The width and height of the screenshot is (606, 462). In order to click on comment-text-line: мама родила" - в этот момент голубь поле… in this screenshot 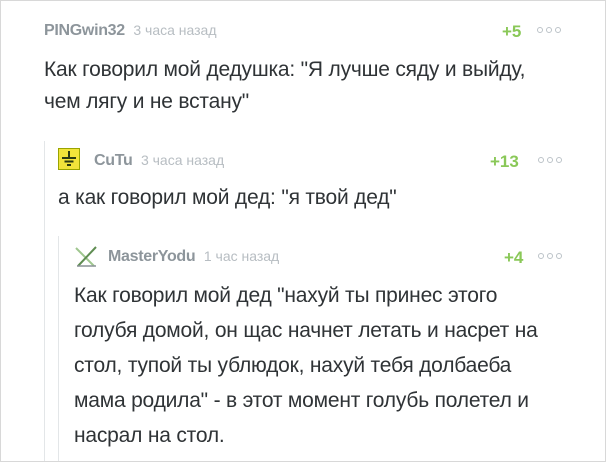, I will do `click(301, 400)`.